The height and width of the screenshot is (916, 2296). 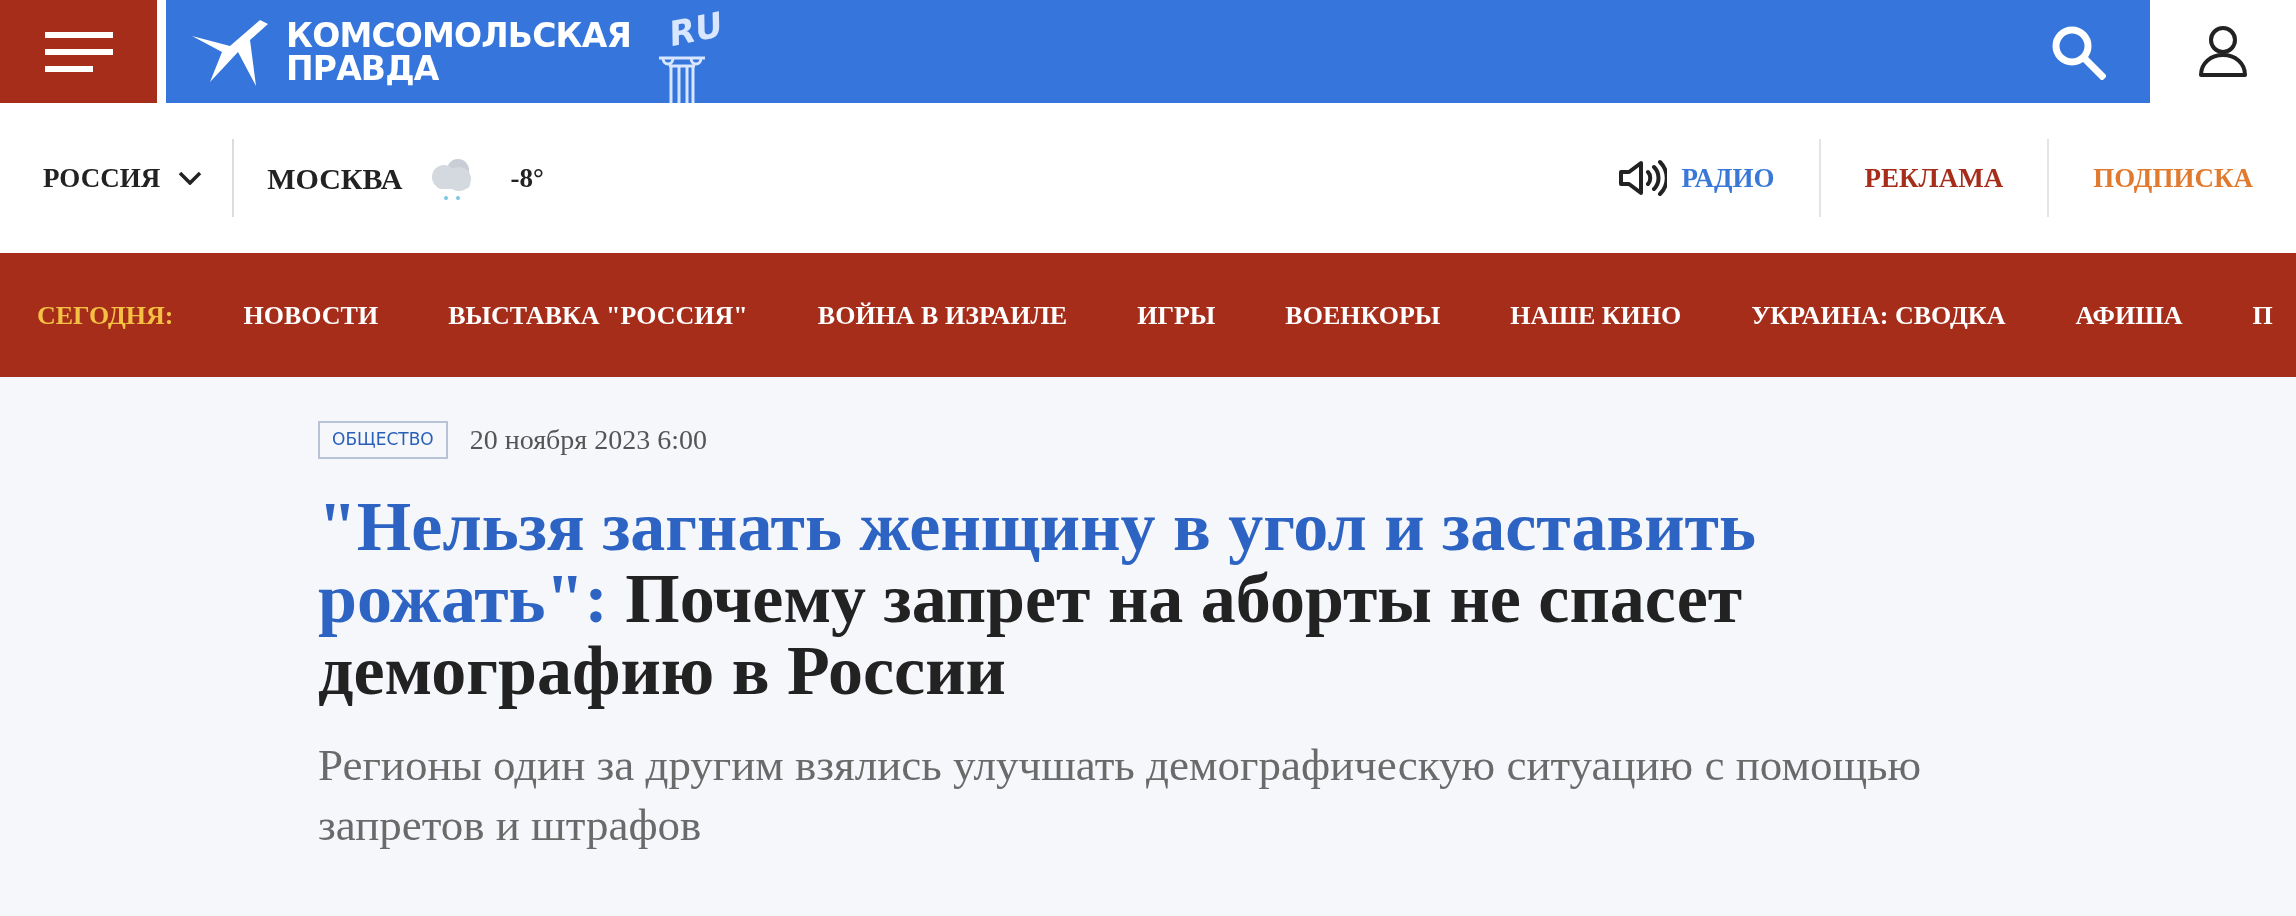 I want to click on nav-link: НАШЕ КИНО, so click(x=1596, y=315).